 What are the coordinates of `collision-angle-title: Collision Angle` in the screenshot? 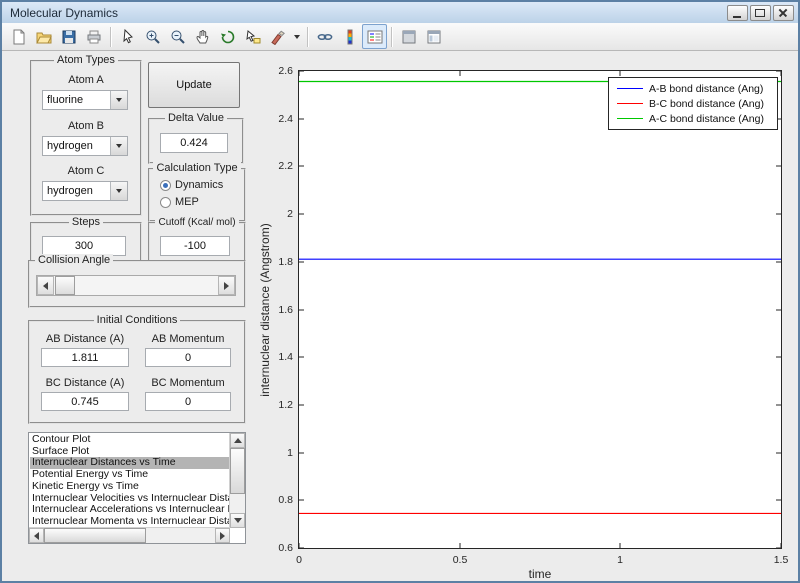 It's located at (74, 260).